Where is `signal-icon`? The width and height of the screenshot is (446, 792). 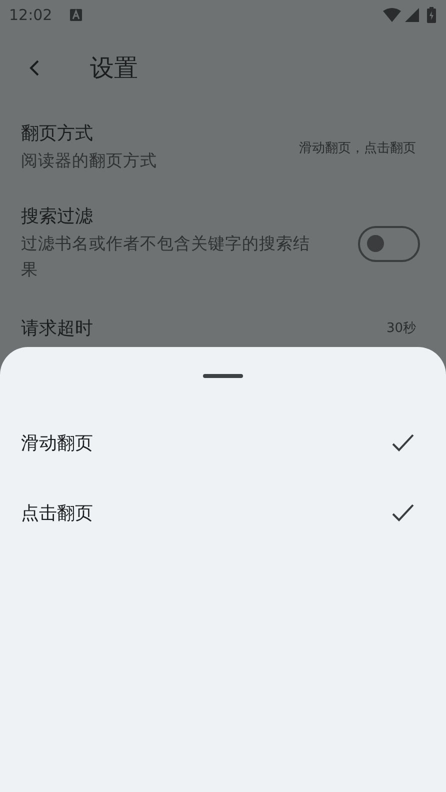 signal-icon is located at coordinates (412, 15).